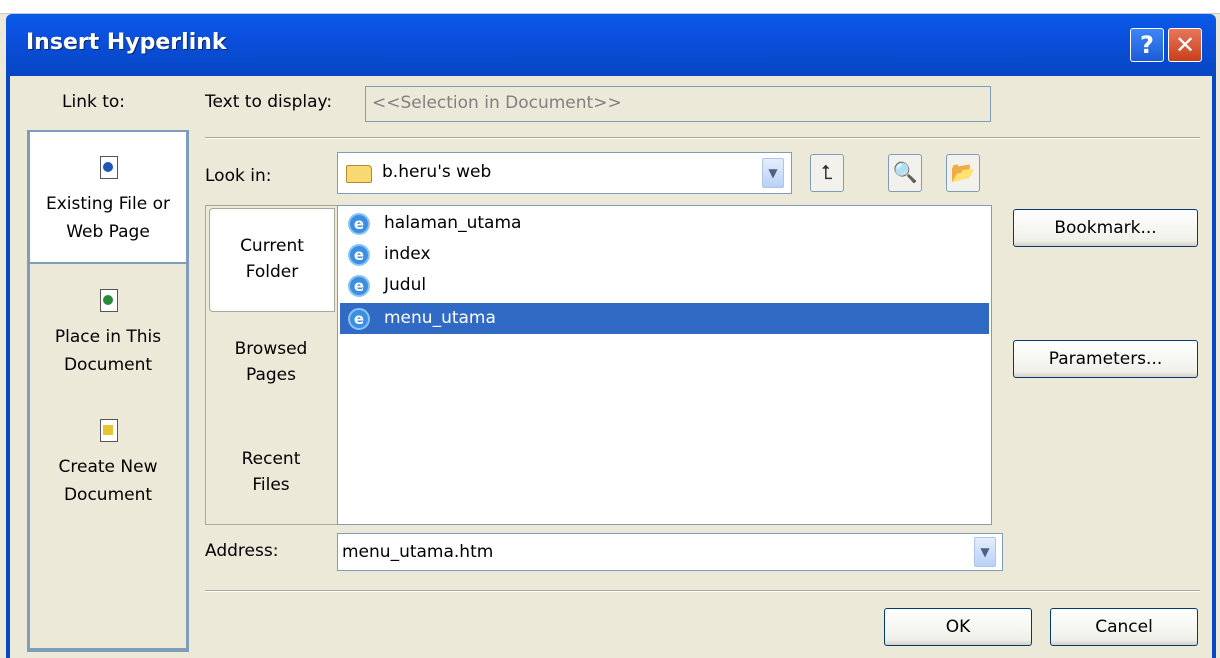  I want to click on file-list-item: e halaman_utama, so click(664, 223).